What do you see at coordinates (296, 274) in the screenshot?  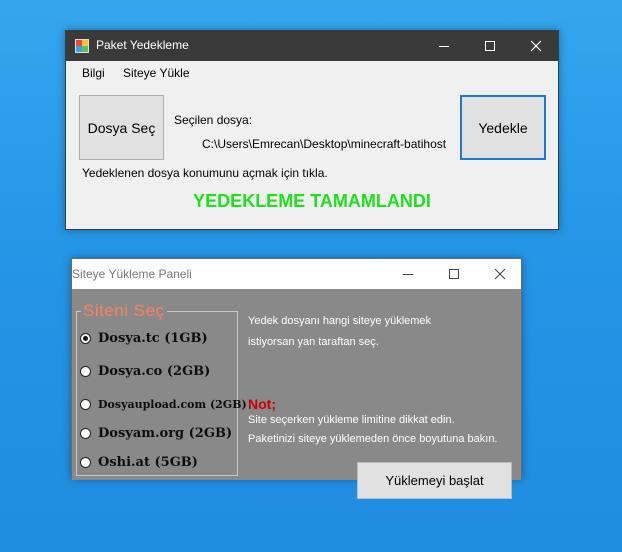 I see `title-bar: Siteye Yükleme Paneli` at bounding box center [296, 274].